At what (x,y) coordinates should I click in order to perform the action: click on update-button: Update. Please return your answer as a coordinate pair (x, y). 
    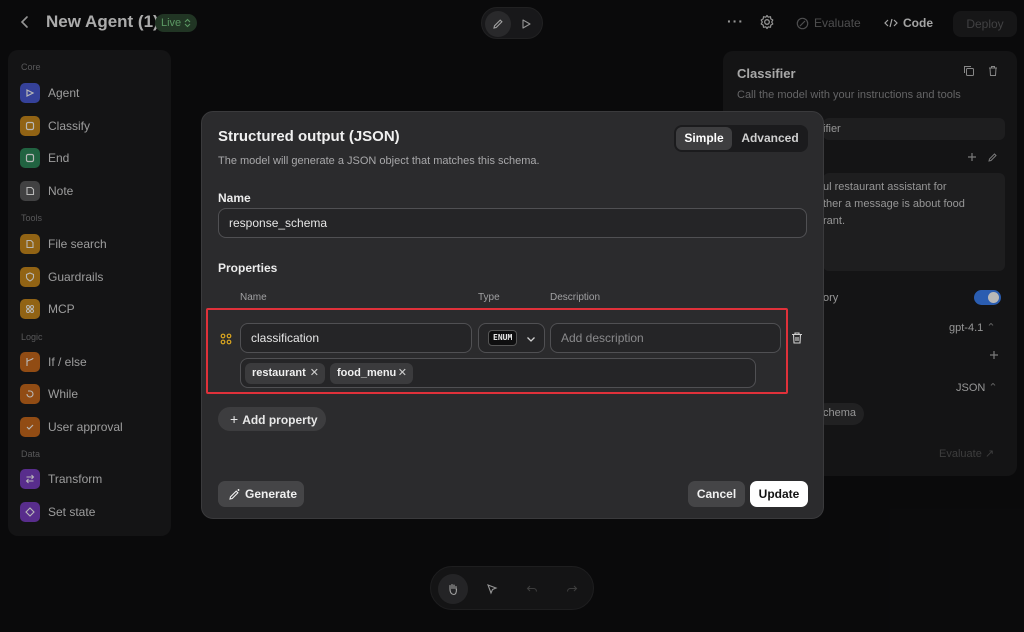
    Looking at the image, I should click on (779, 494).